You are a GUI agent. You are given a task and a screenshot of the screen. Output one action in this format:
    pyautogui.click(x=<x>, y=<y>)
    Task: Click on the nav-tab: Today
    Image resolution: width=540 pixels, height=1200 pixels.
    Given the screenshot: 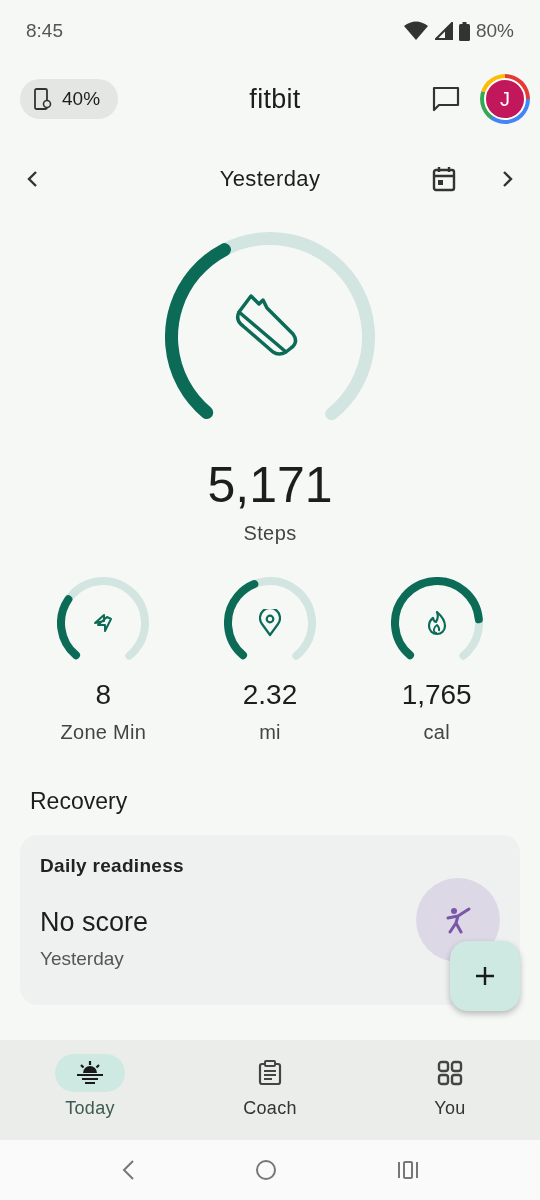 What is the action you would take?
    pyautogui.click(x=90, y=1090)
    